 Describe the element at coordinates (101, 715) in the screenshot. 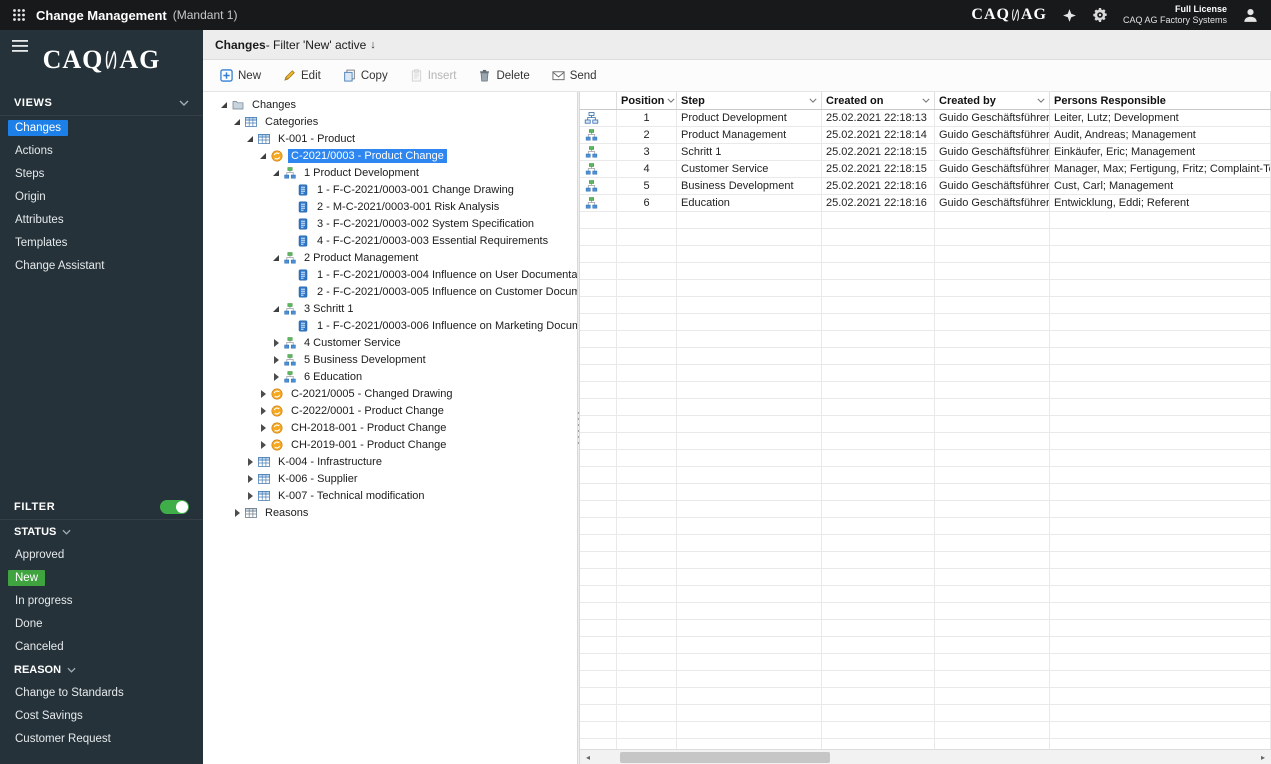

I see `sidebar-item-cost-savings: Cost Savings` at that location.